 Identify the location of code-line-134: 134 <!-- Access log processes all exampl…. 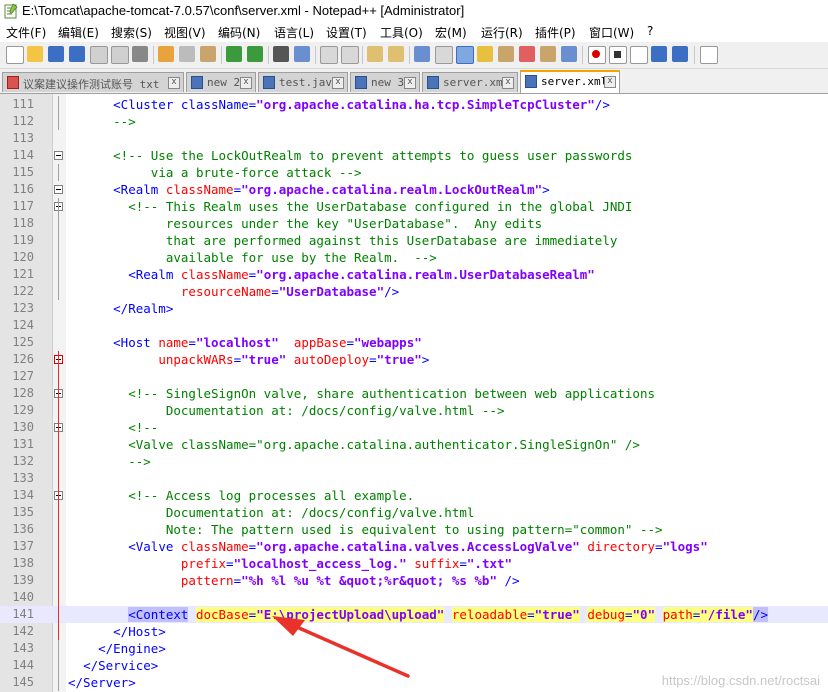
(414, 495).